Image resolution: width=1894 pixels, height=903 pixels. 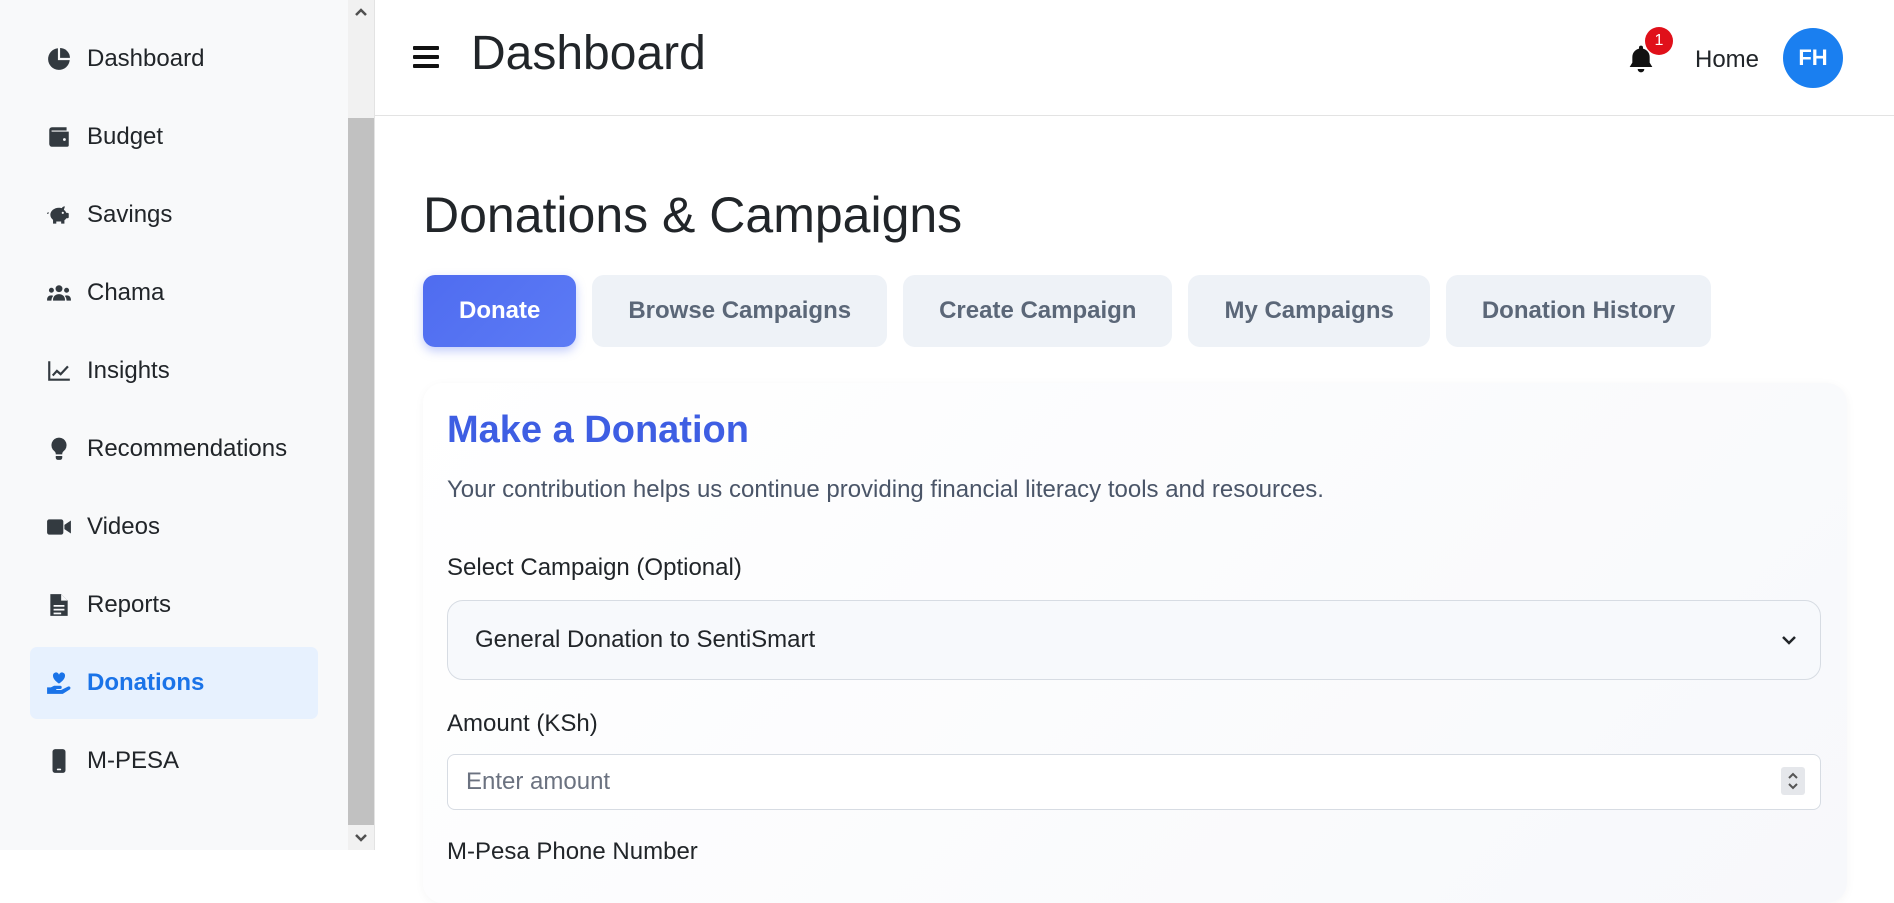 What do you see at coordinates (1793, 781) in the screenshot?
I see `number-spinner-icon` at bounding box center [1793, 781].